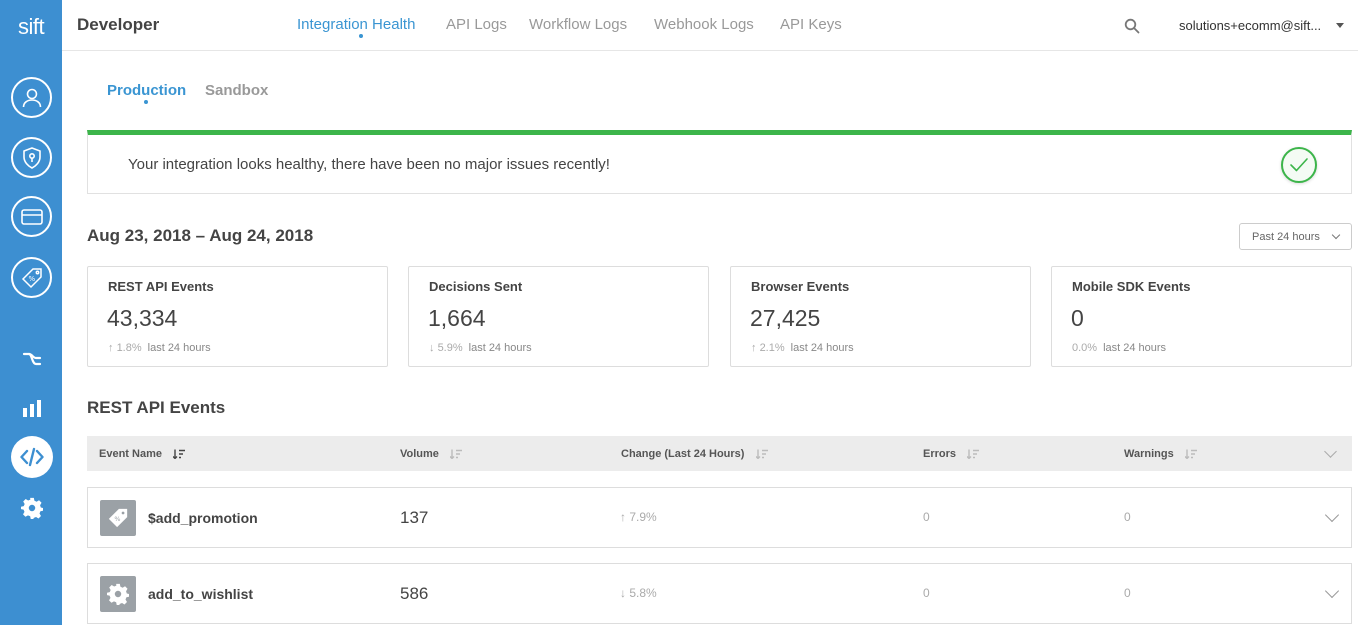  What do you see at coordinates (200, 235) in the screenshot?
I see `date-range: Aug 23, 2018 – Aug 24, 2018` at bounding box center [200, 235].